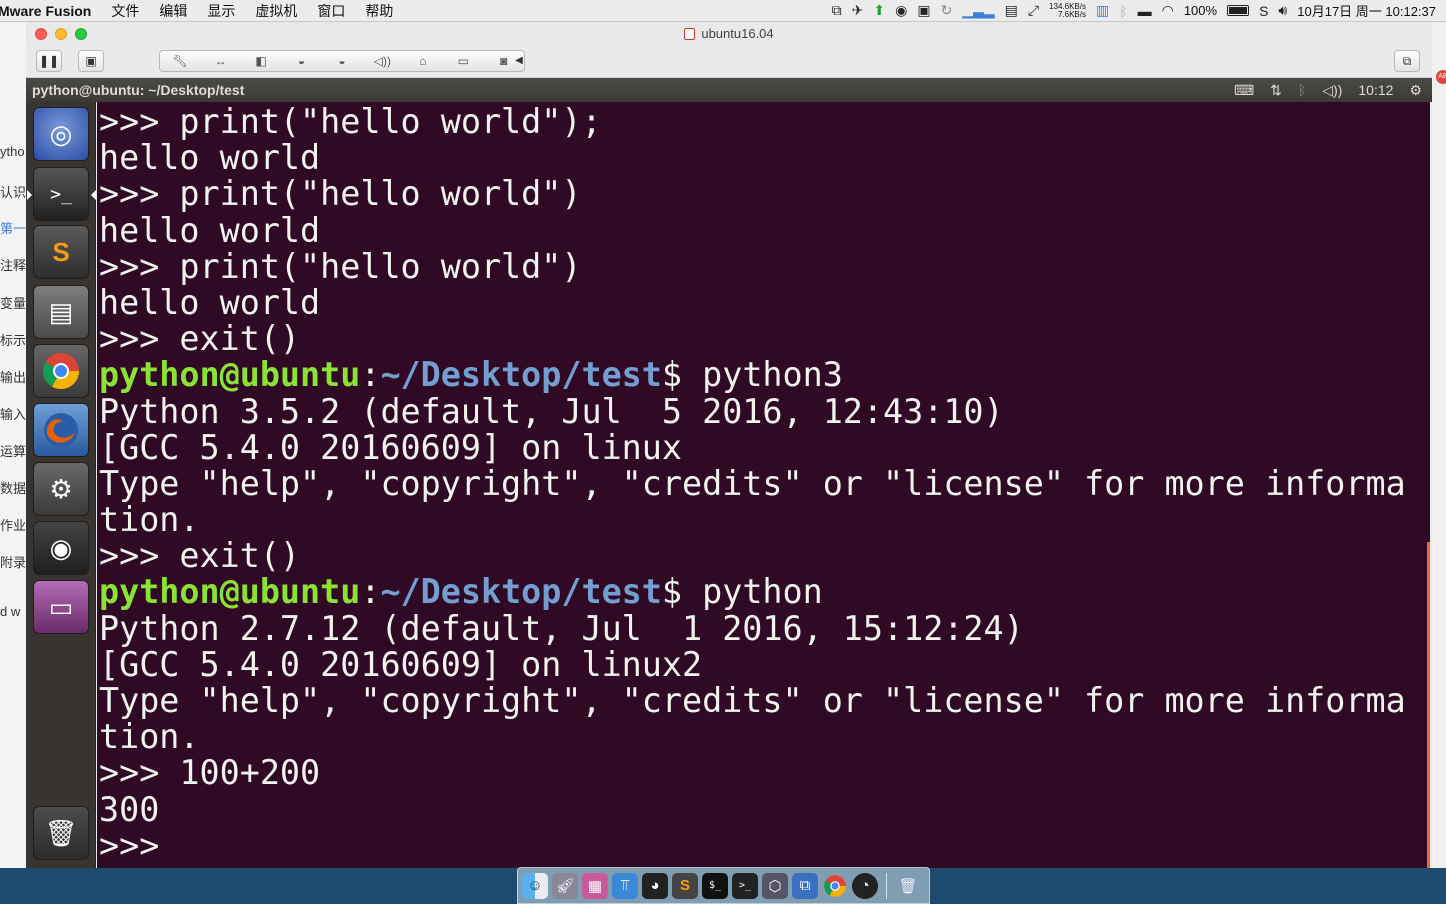  I want to click on chrome-icon, so click(61, 371).